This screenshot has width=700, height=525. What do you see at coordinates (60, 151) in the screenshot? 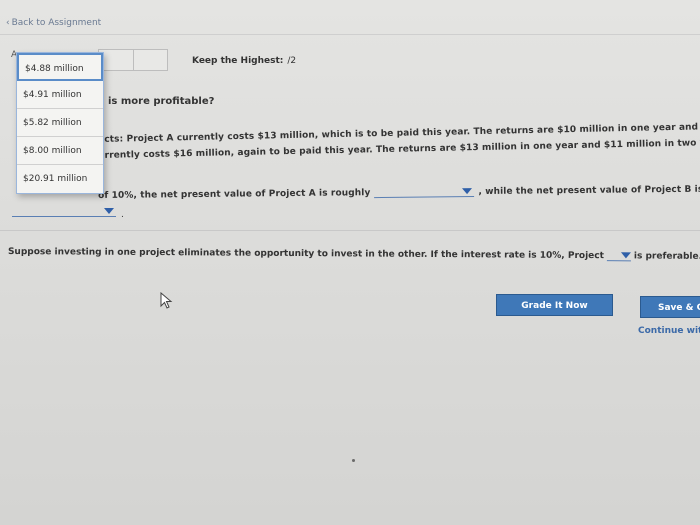
I see `dropdown-option: $8.00 million` at bounding box center [60, 151].